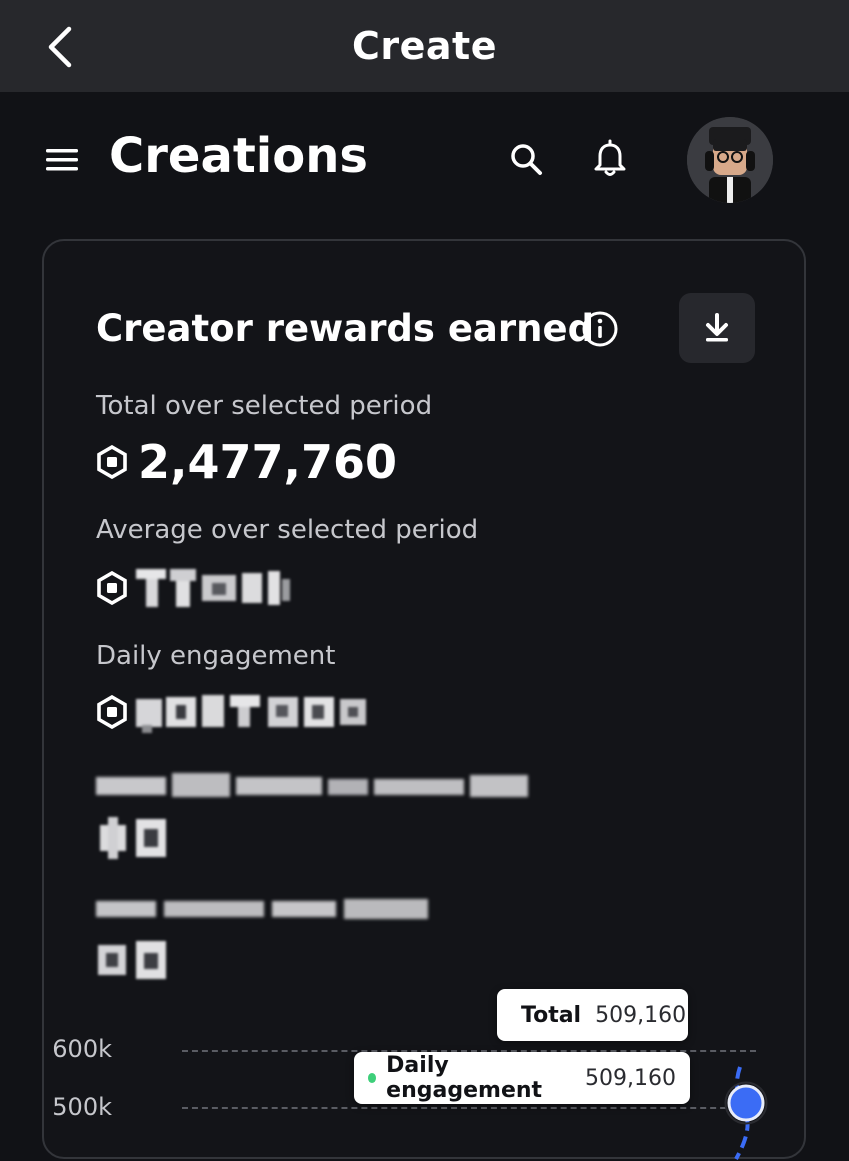  I want to click on tooltip-series-name: Total, so click(551, 1015).